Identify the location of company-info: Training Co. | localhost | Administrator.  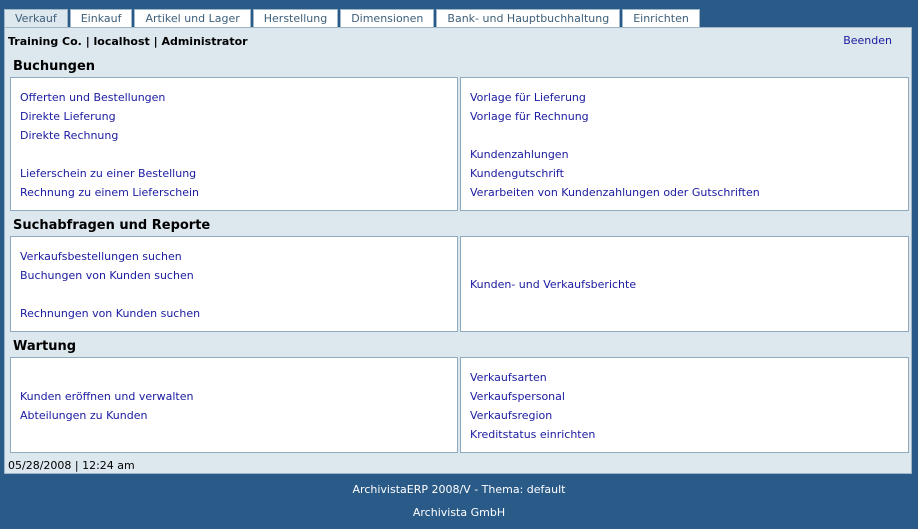
(128, 41).